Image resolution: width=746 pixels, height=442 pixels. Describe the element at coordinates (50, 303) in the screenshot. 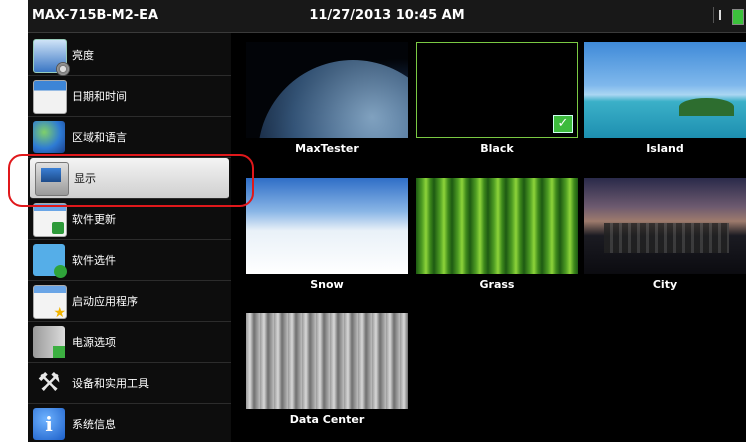

I see `startup-apps-icon` at that location.